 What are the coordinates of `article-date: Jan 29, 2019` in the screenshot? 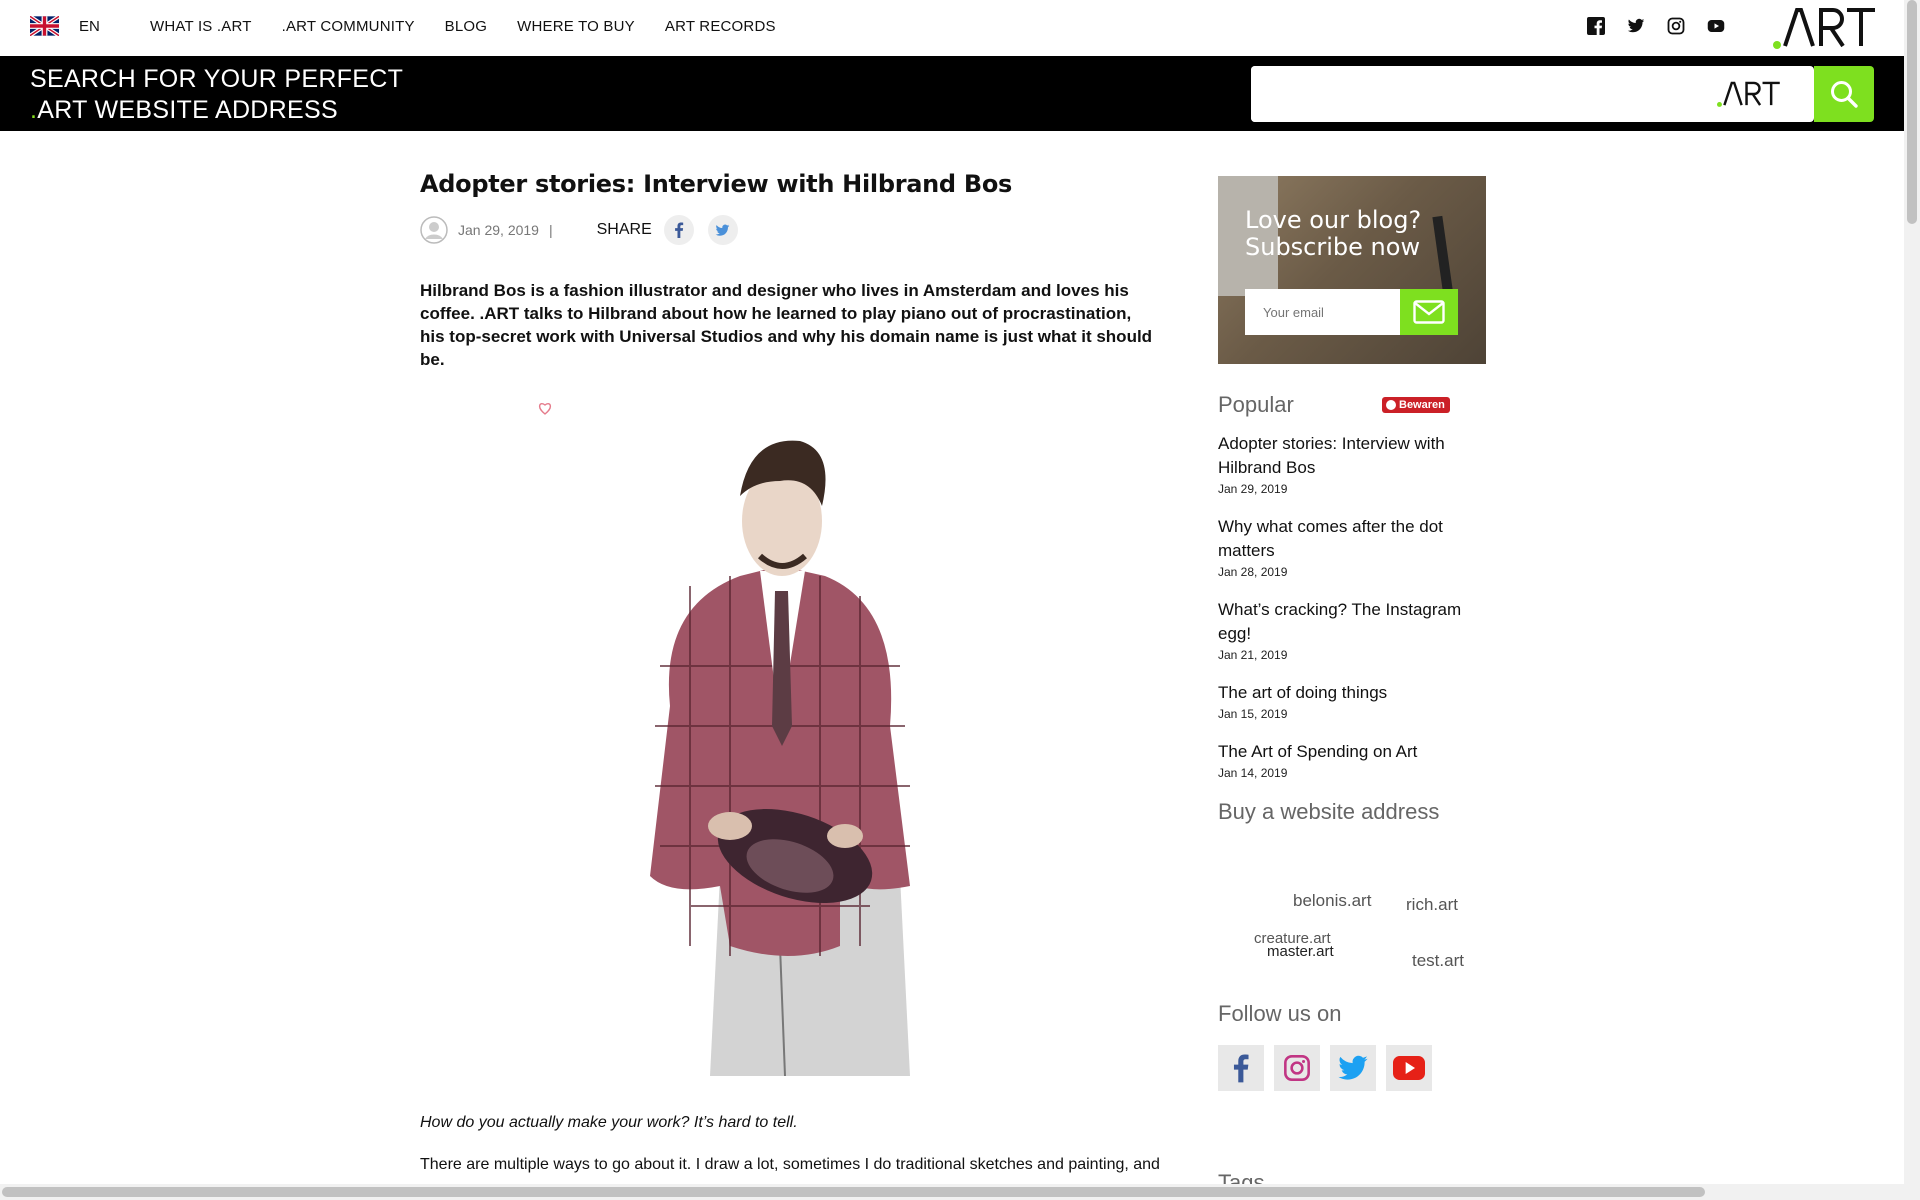 It's located at (498, 230).